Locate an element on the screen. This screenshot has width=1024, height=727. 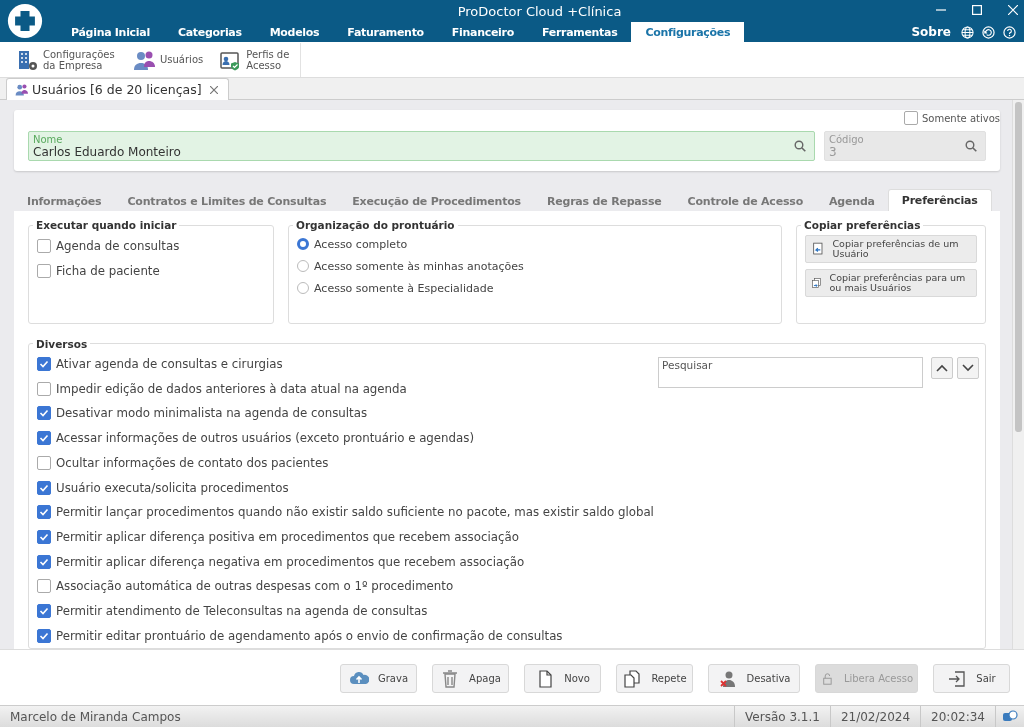
checkbox-label: Ficha de paciente is located at coordinates (108, 270).